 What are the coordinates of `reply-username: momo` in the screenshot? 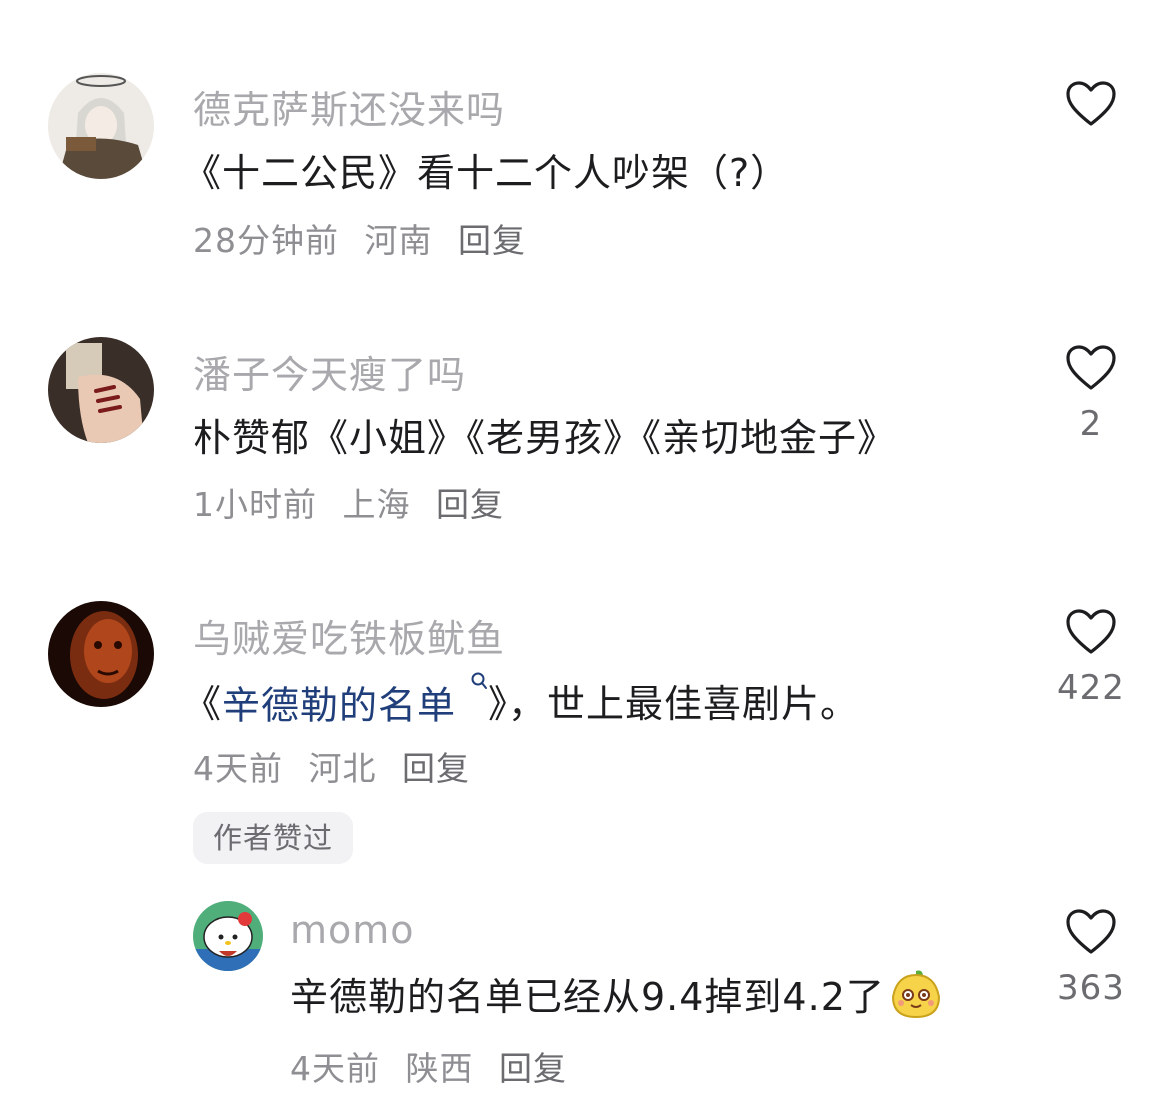 It's located at (352, 930).